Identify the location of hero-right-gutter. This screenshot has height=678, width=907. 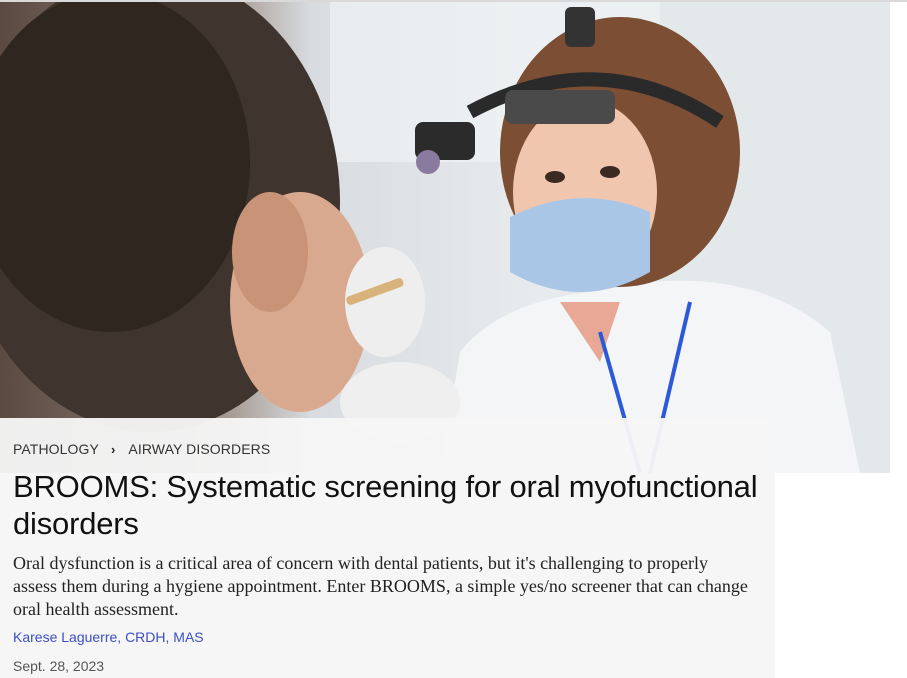
(898, 237).